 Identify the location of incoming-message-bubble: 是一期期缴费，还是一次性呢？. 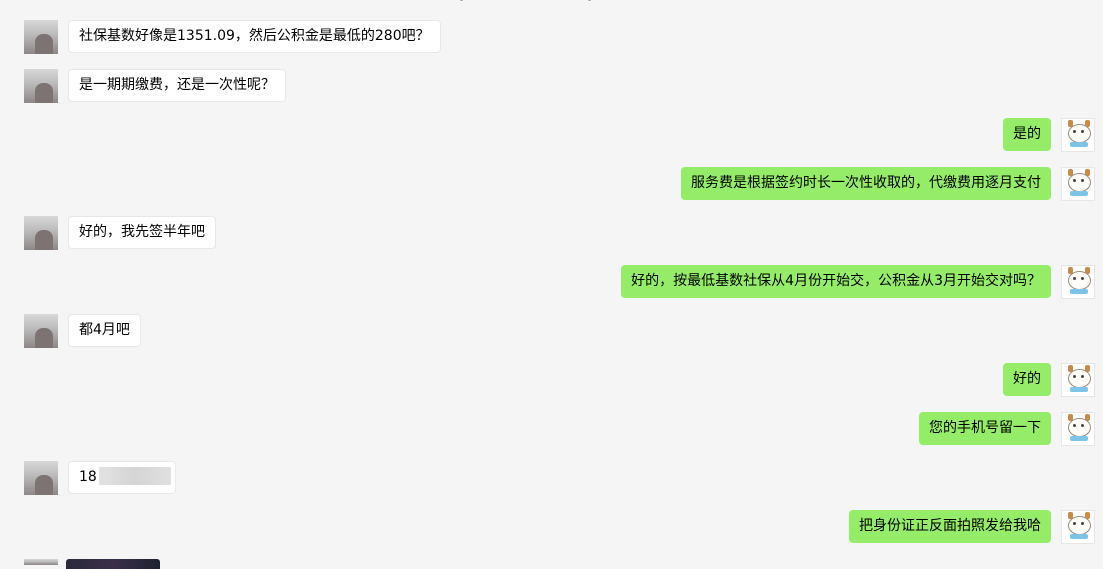
(177, 85).